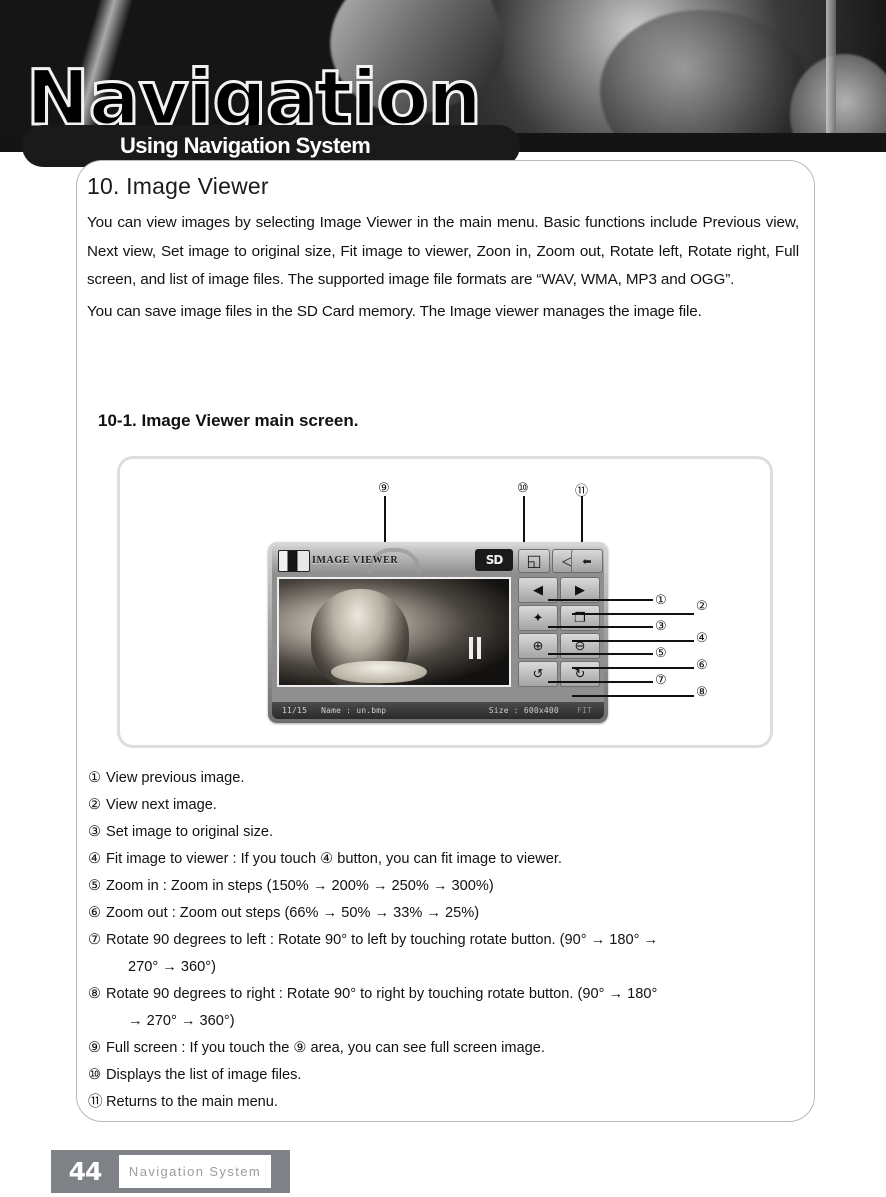  I want to click on chapter-title: Using Navigation System, so click(245, 145).